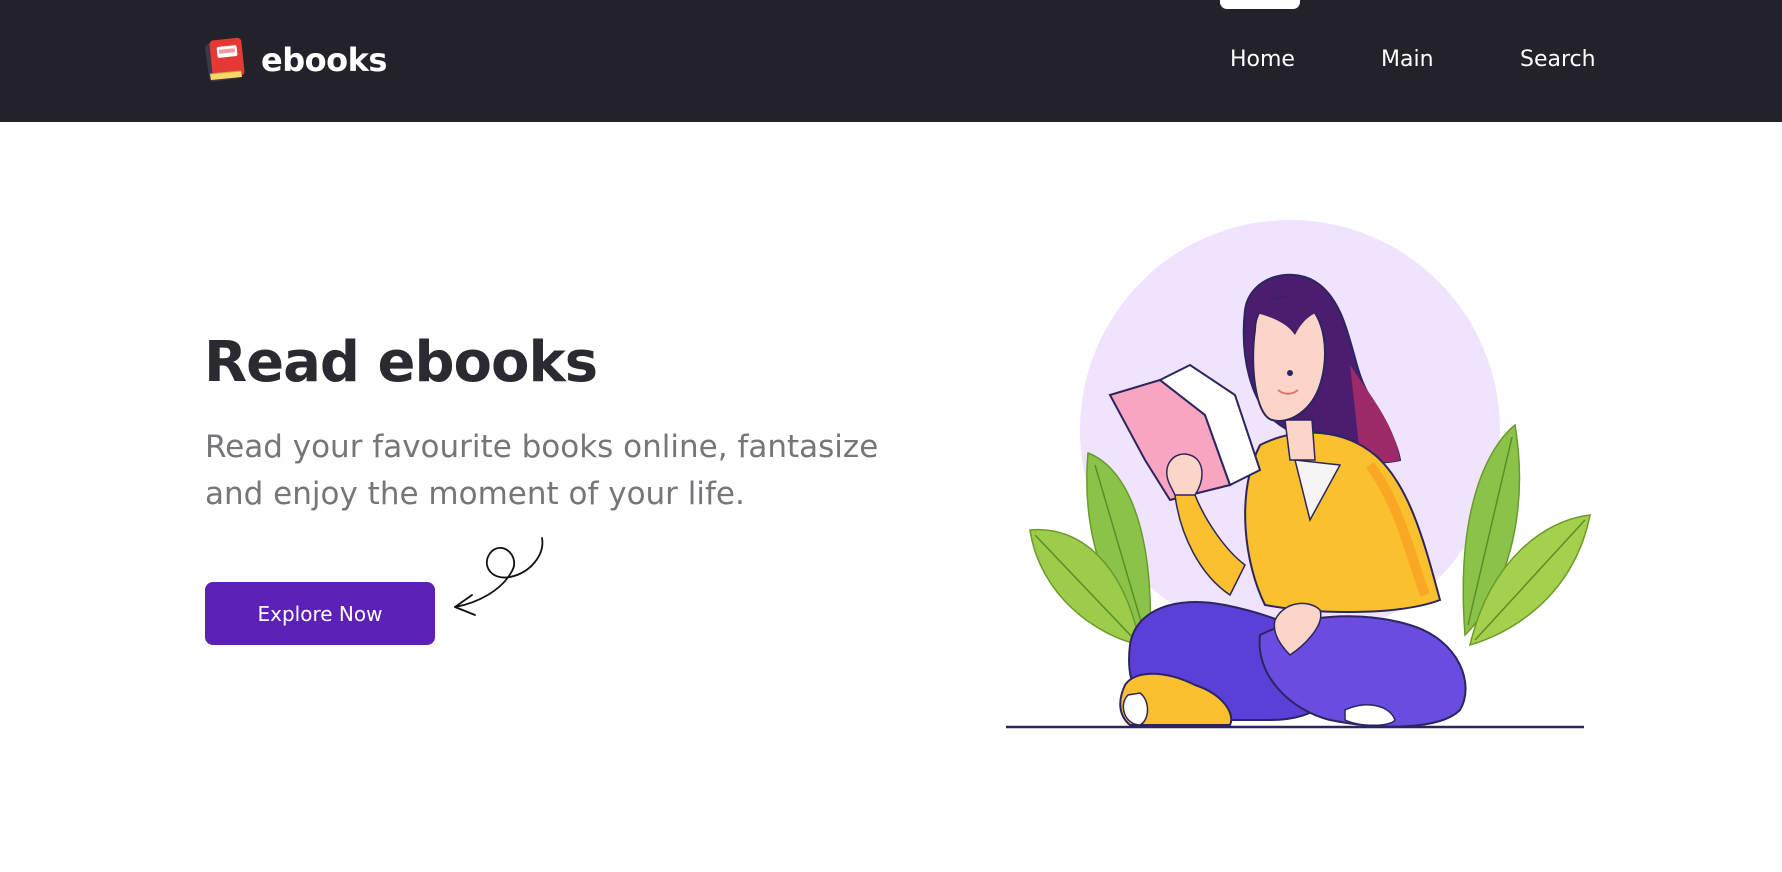 This screenshot has height=872, width=1782. Describe the element at coordinates (401, 362) in the screenshot. I see `hero-title: Read ebooks` at that location.